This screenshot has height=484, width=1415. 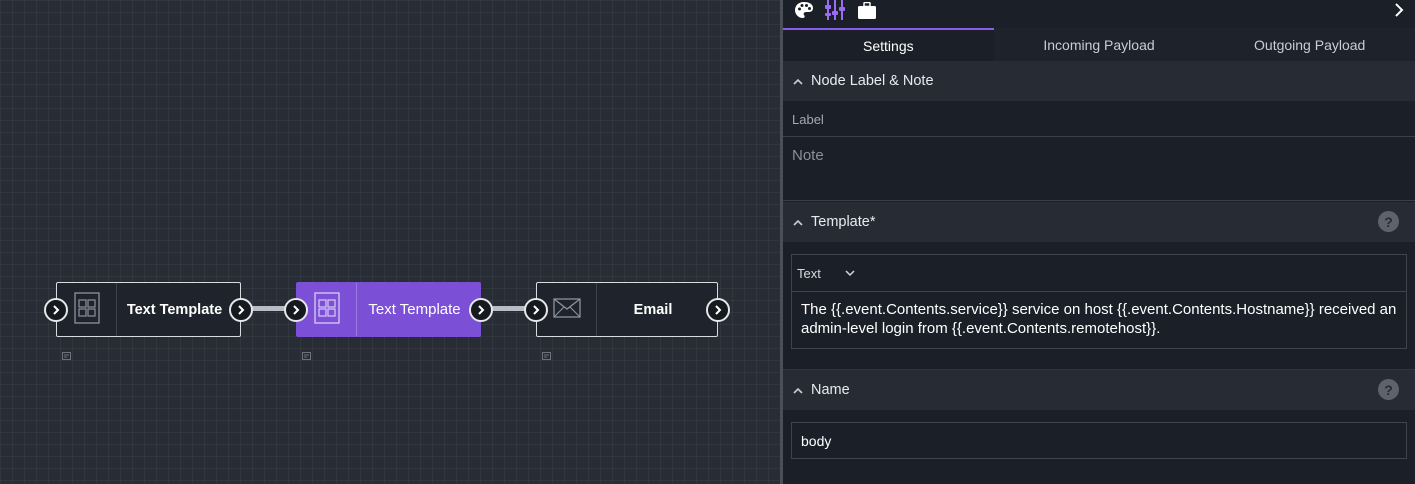 I want to click on node-text-template-1: Text Template, so click(x=148, y=309).